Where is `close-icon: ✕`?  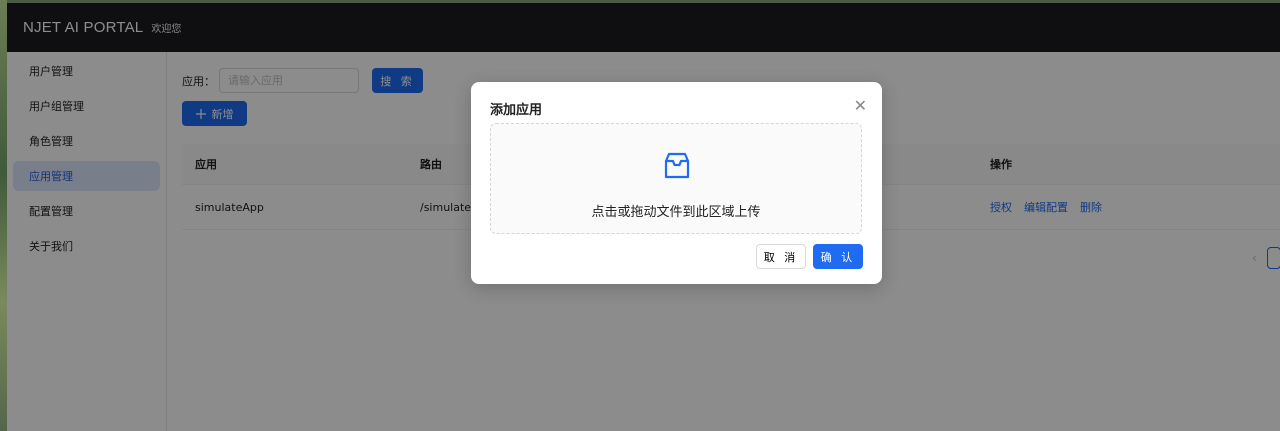
close-icon: ✕ is located at coordinates (860, 105).